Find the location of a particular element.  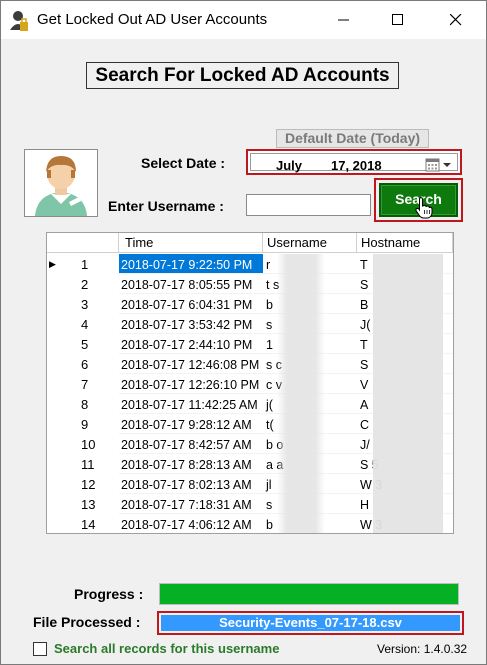

row-number: 2 is located at coordinates (85, 284).